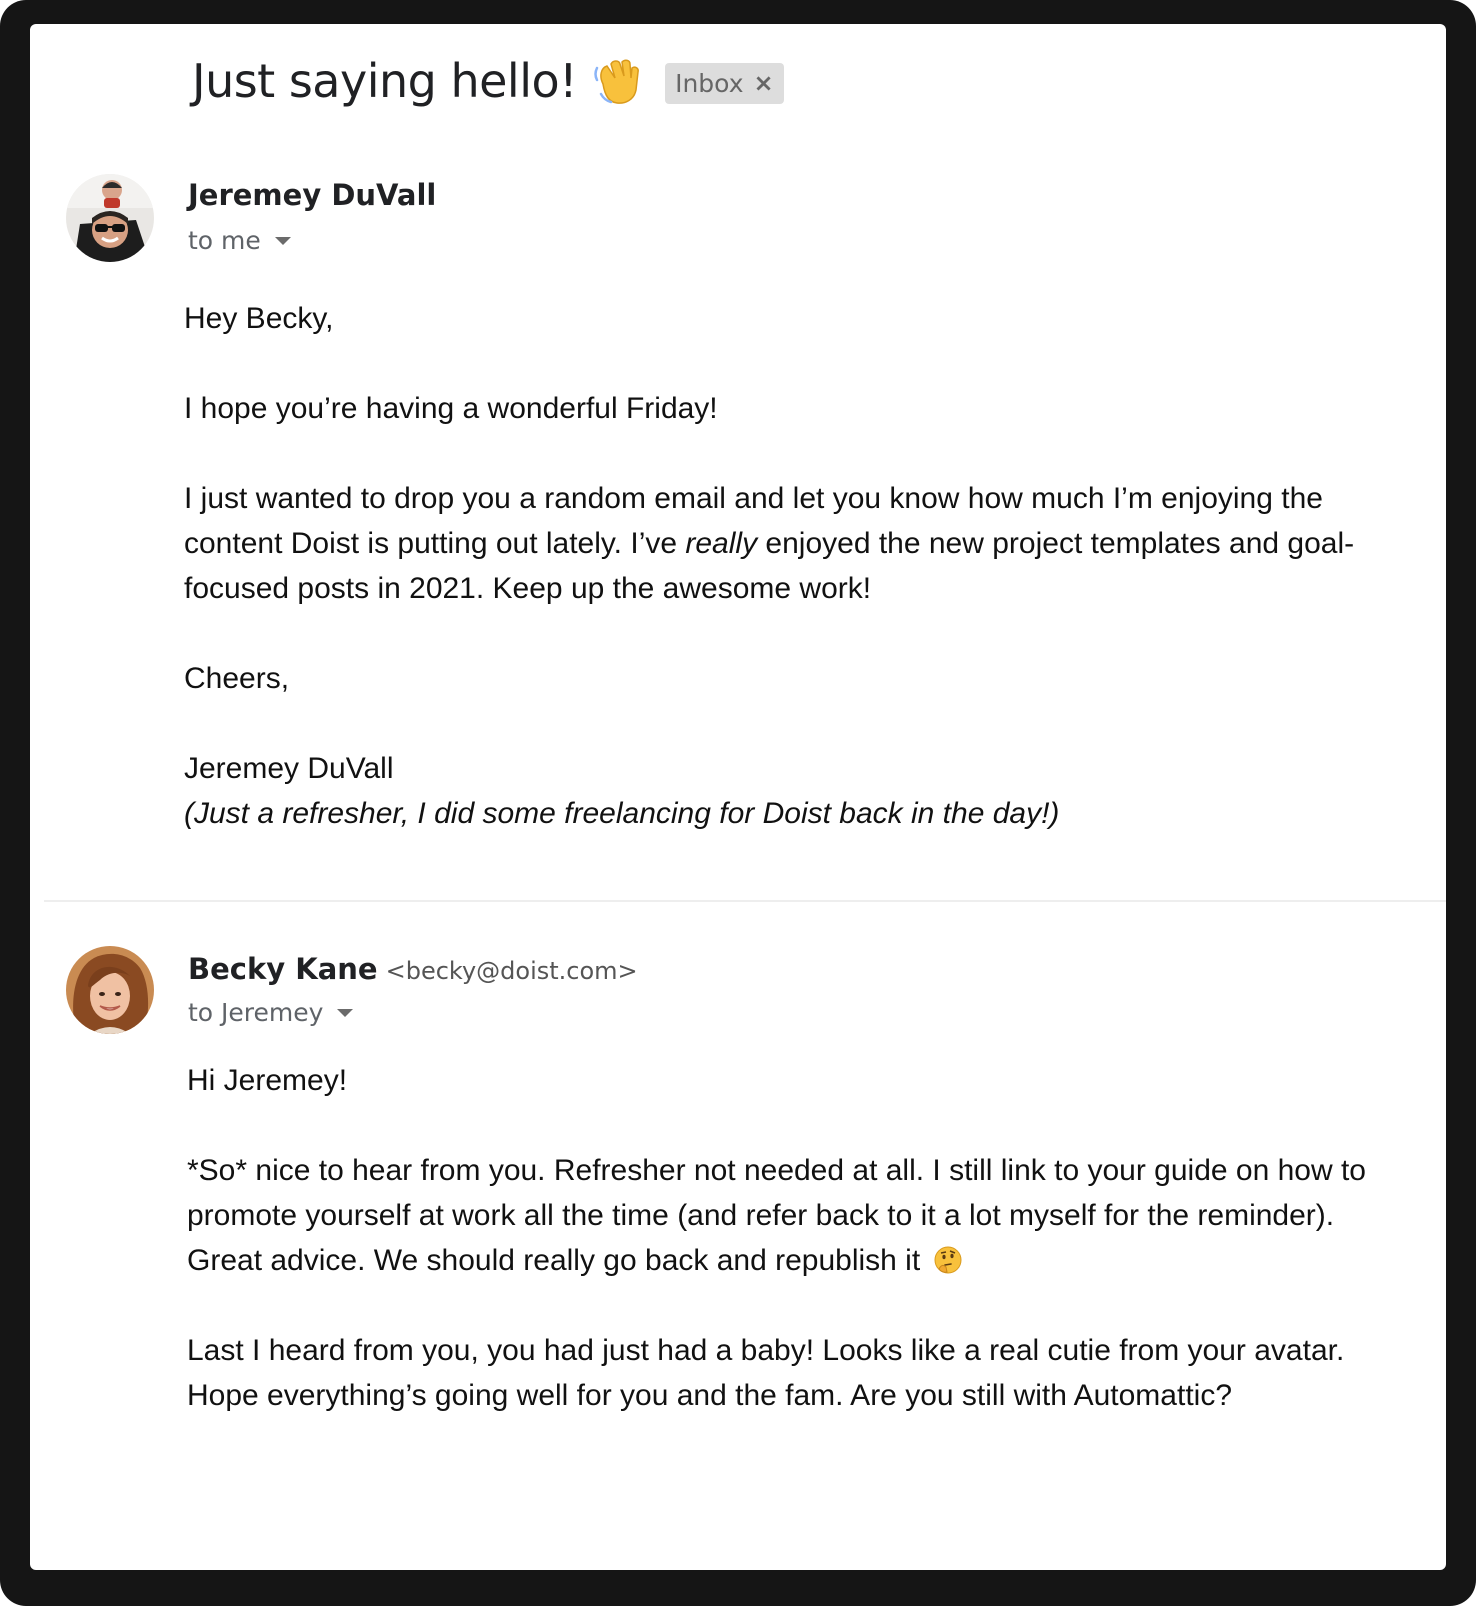 This screenshot has height=1606, width=1476. What do you see at coordinates (721, 543) in the screenshot?
I see `emphasis-text: really` at bounding box center [721, 543].